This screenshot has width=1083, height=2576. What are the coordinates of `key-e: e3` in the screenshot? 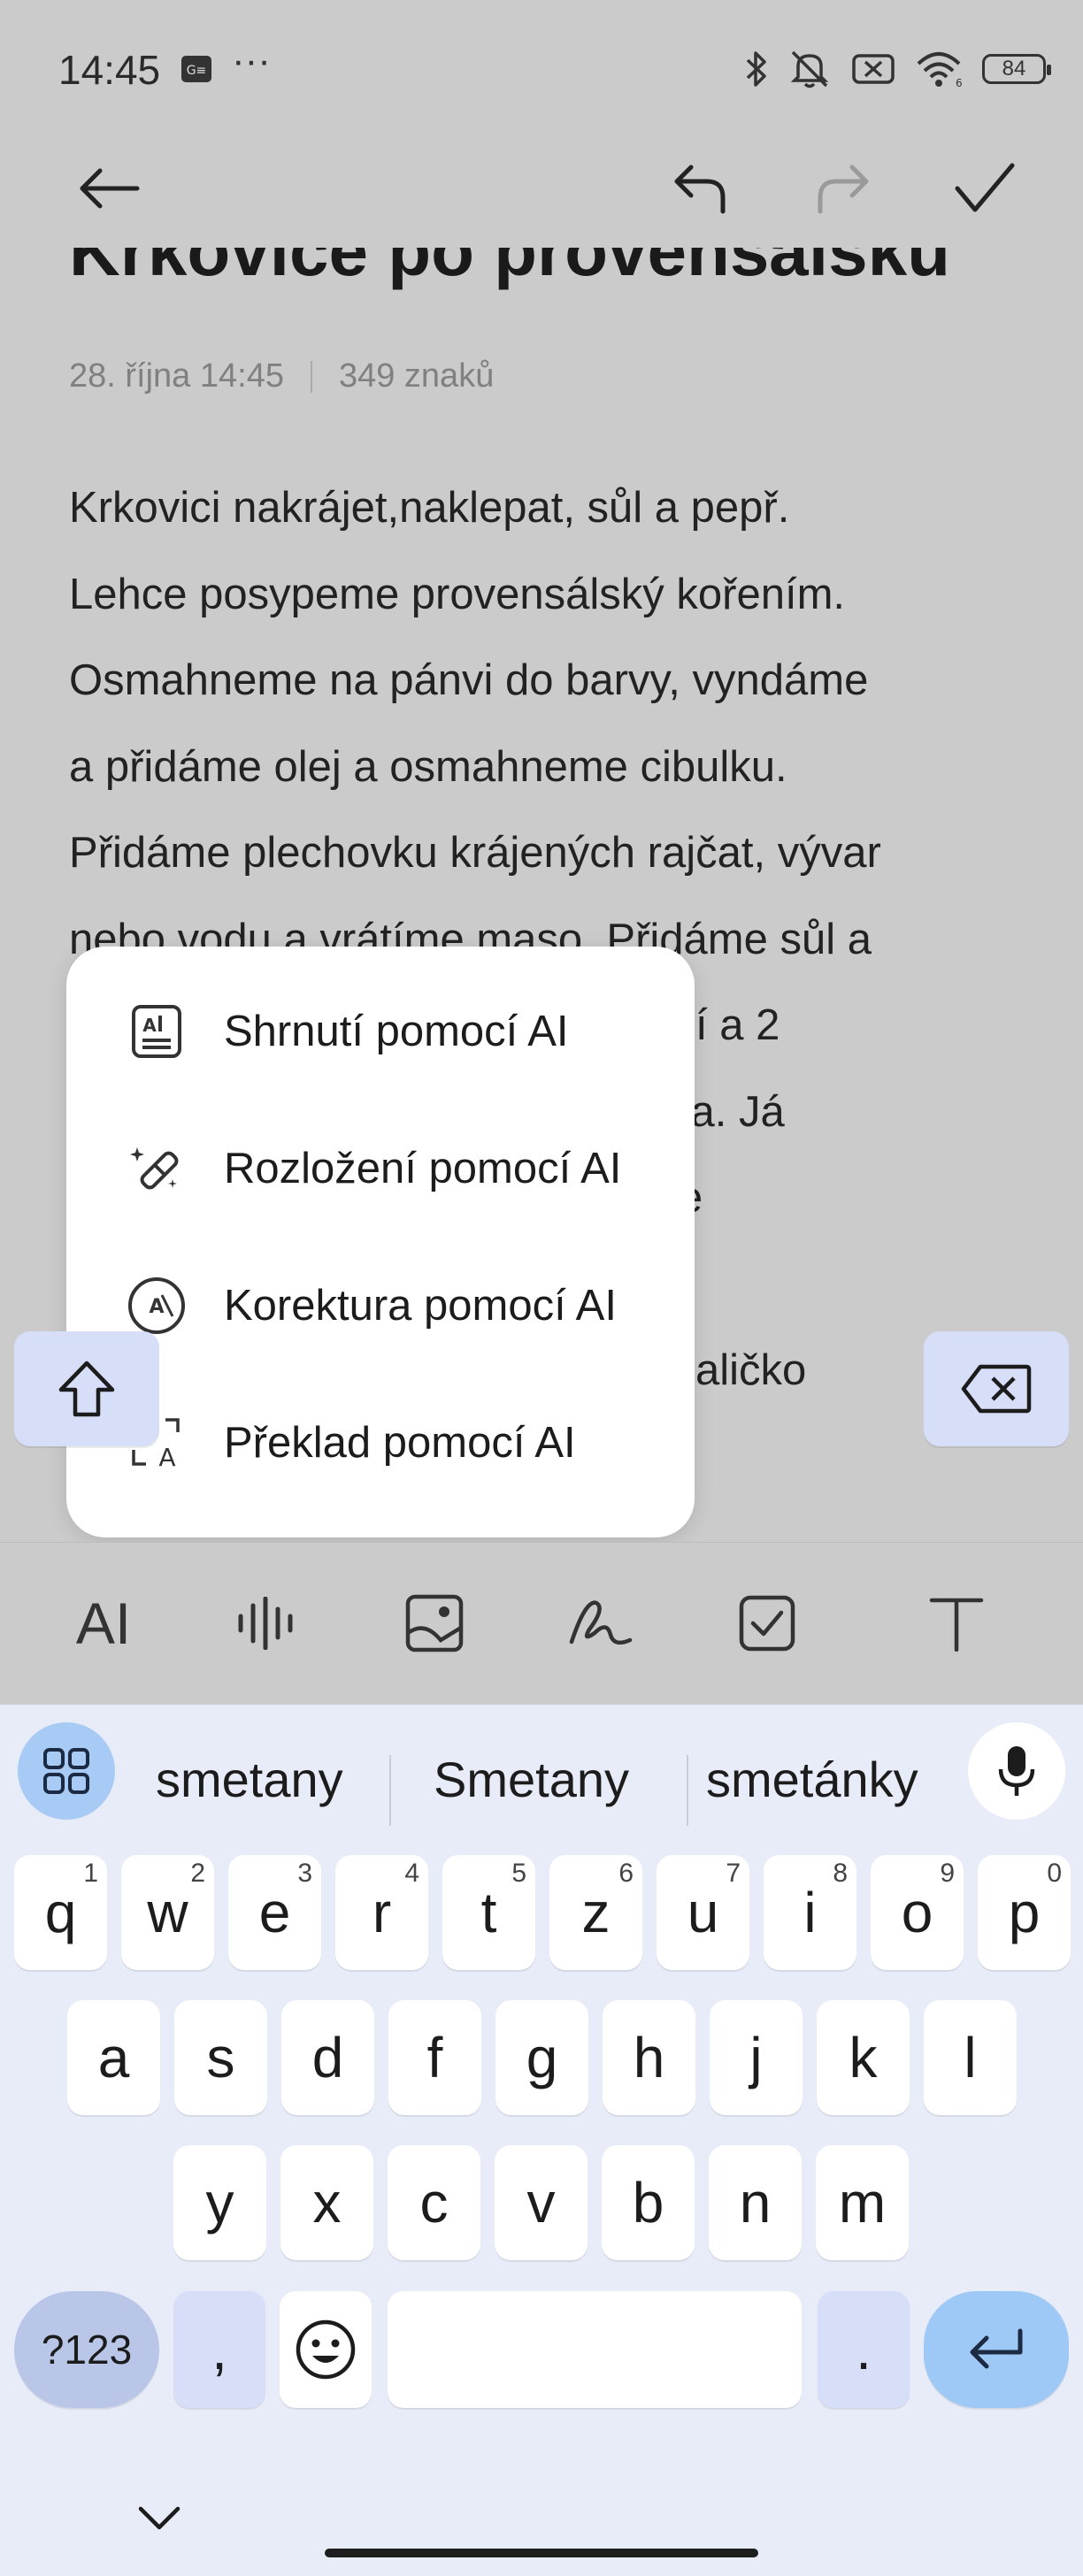 It's located at (274, 1912).